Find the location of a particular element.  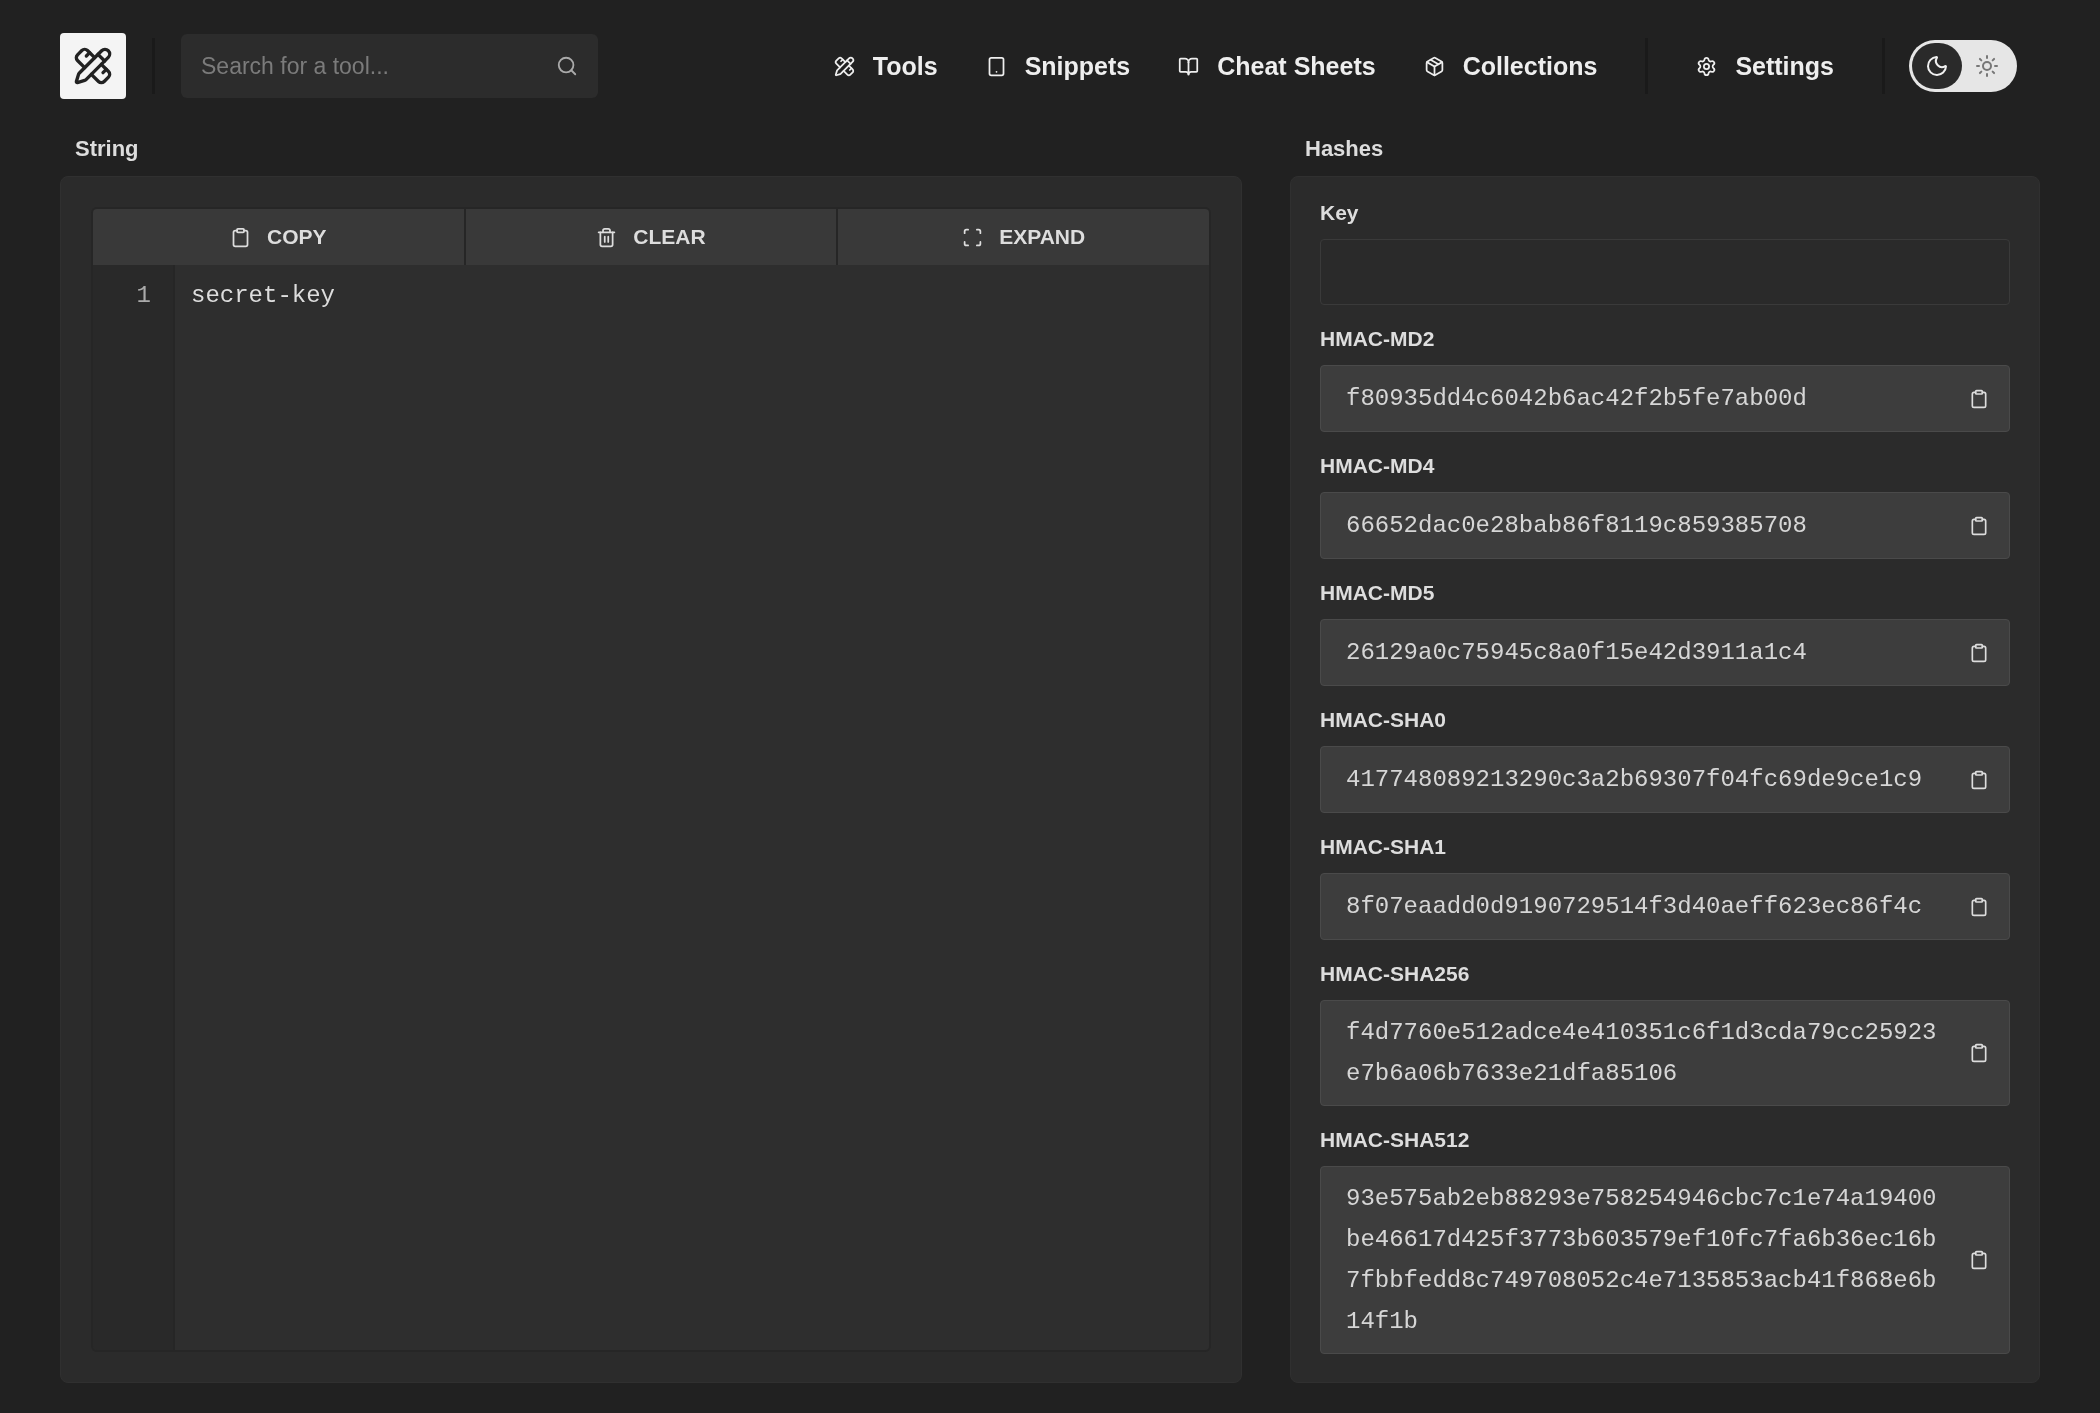

app-logo is located at coordinates (93, 66).